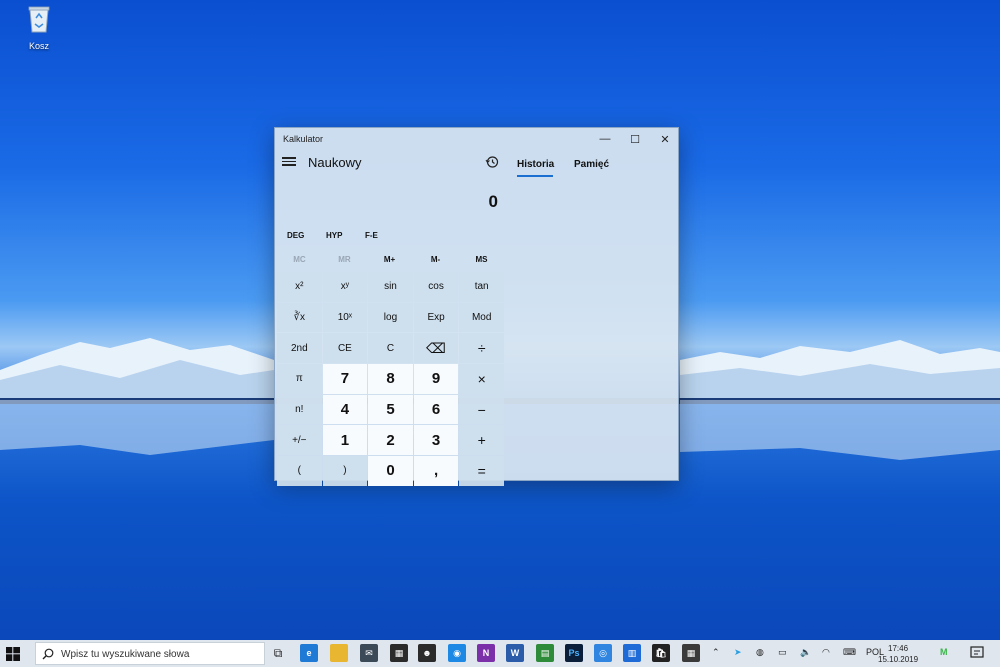 This screenshot has width=1000, height=667. What do you see at coordinates (390, 471) in the screenshot?
I see `digit-0-key: 0` at bounding box center [390, 471].